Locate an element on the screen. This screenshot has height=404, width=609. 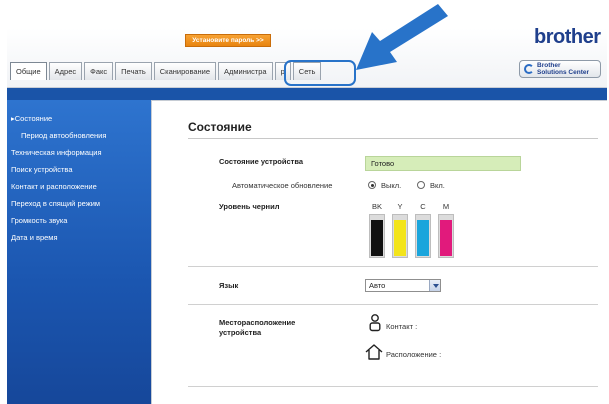
ink-fill-bk is located at coordinates (377, 238).